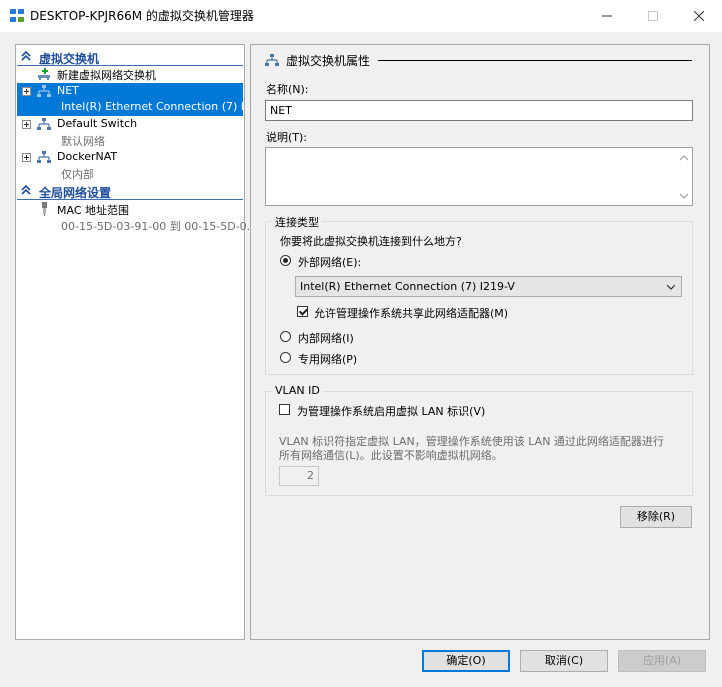  What do you see at coordinates (662, 661) in the screenshot?
I see `apply-button: 应用(A)` at bounding box center [662, 661].